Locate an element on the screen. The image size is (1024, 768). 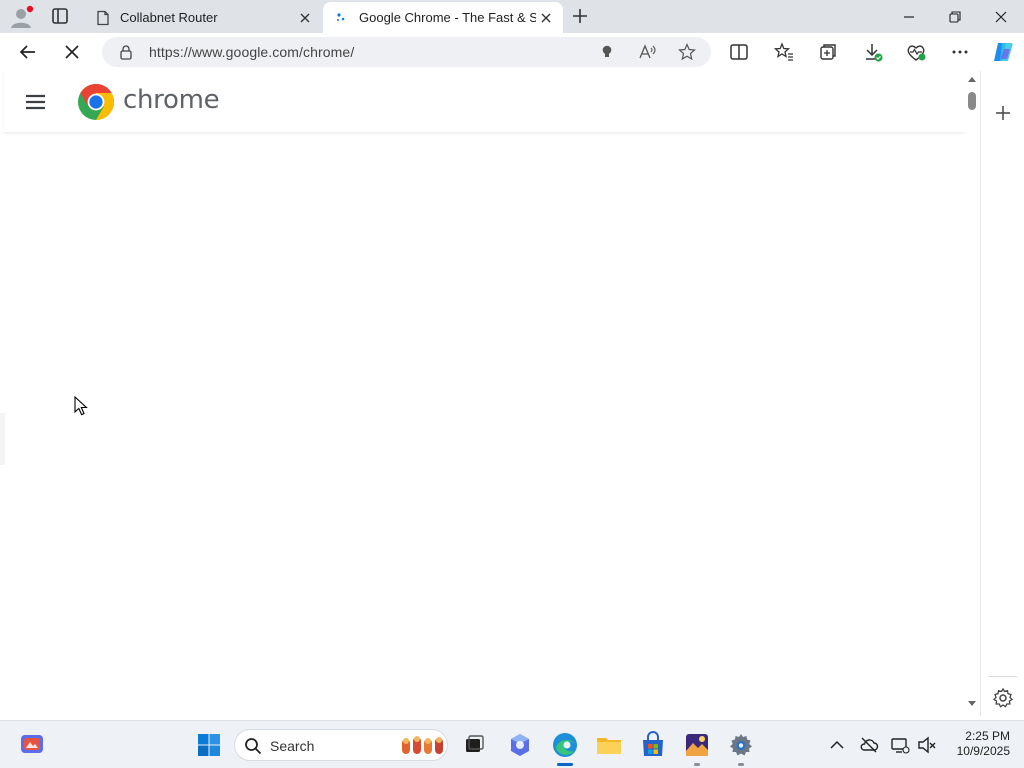
add-favorite-button is located at coordinates (687, 52).